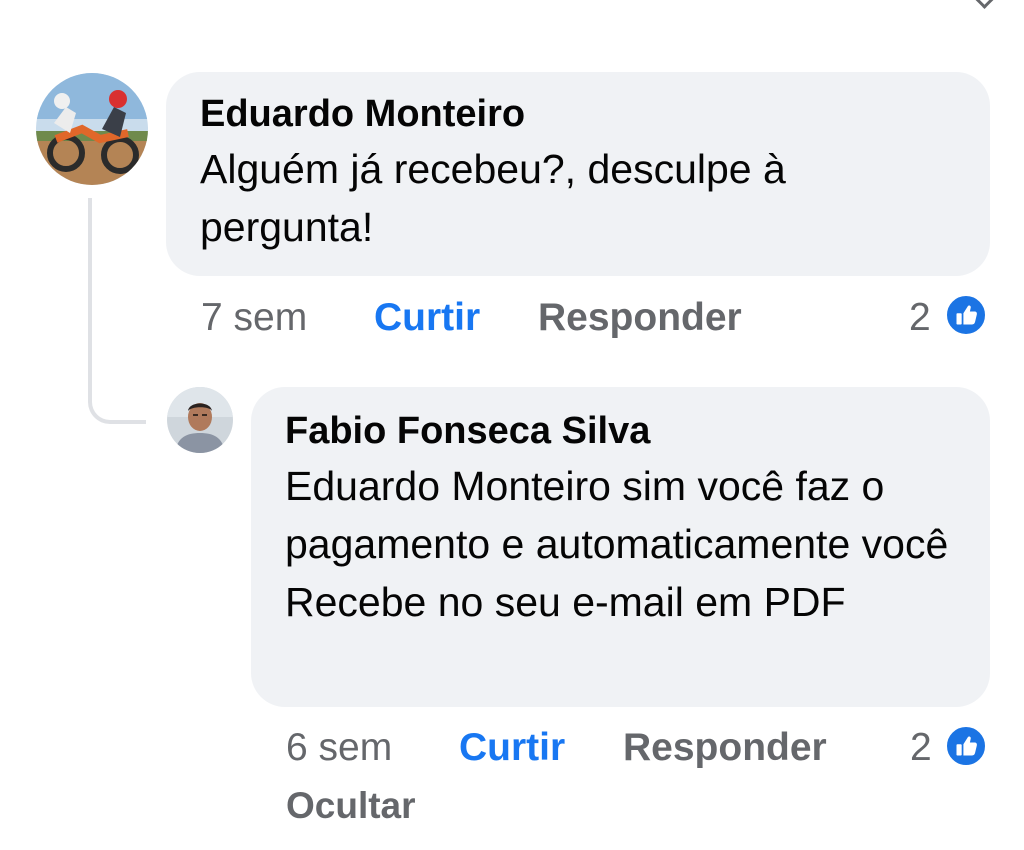 The width and height of the screenshot is (1024, 850). I want to click on motocross-photo-icon, so click(92, 129).